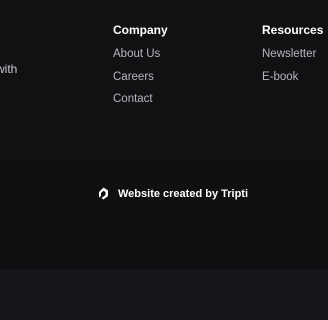 This screenshot has height=320, width=328. I want to click on company-heading: Company, so click(140, 30).